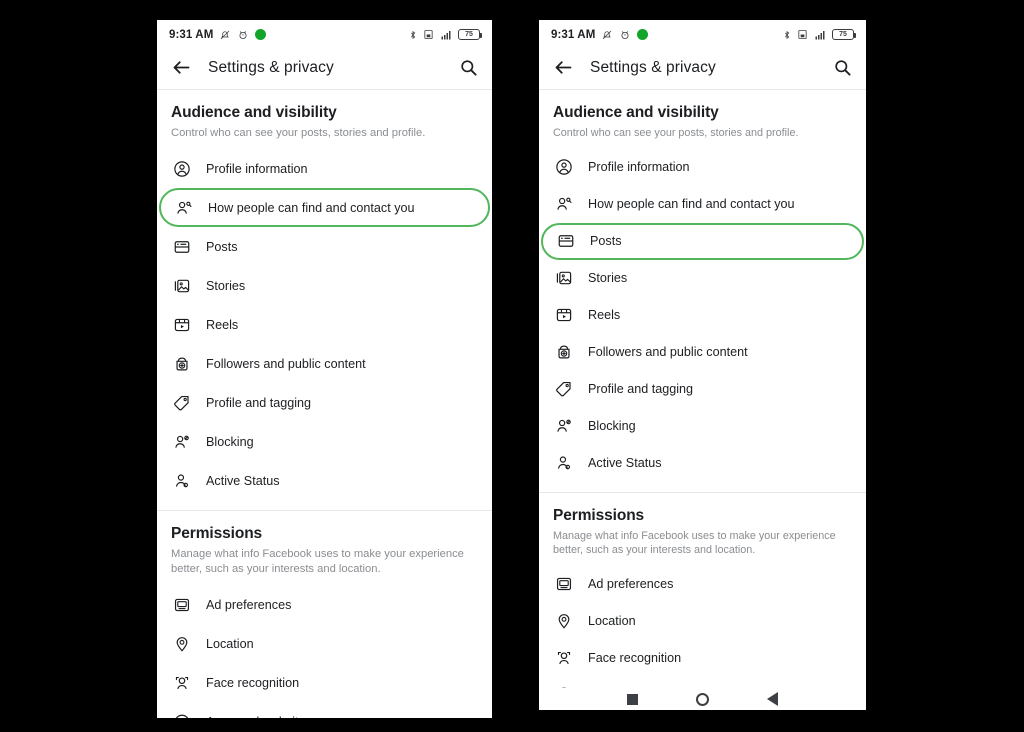 Image resolution: width=1024 pixels, height=732 pixels. I want to click on list-item-label: Apps and websites, so click(259, 716).